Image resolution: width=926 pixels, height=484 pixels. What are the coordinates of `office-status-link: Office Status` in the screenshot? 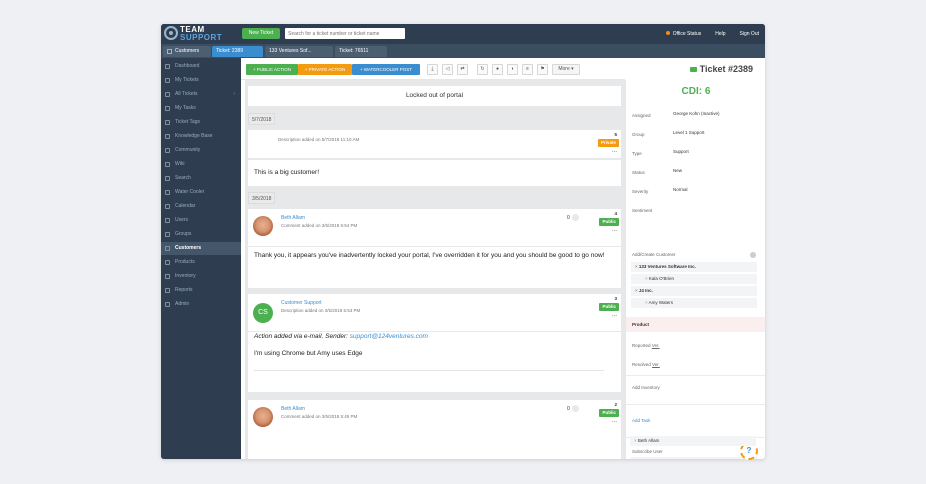 It's located at (683, 34).